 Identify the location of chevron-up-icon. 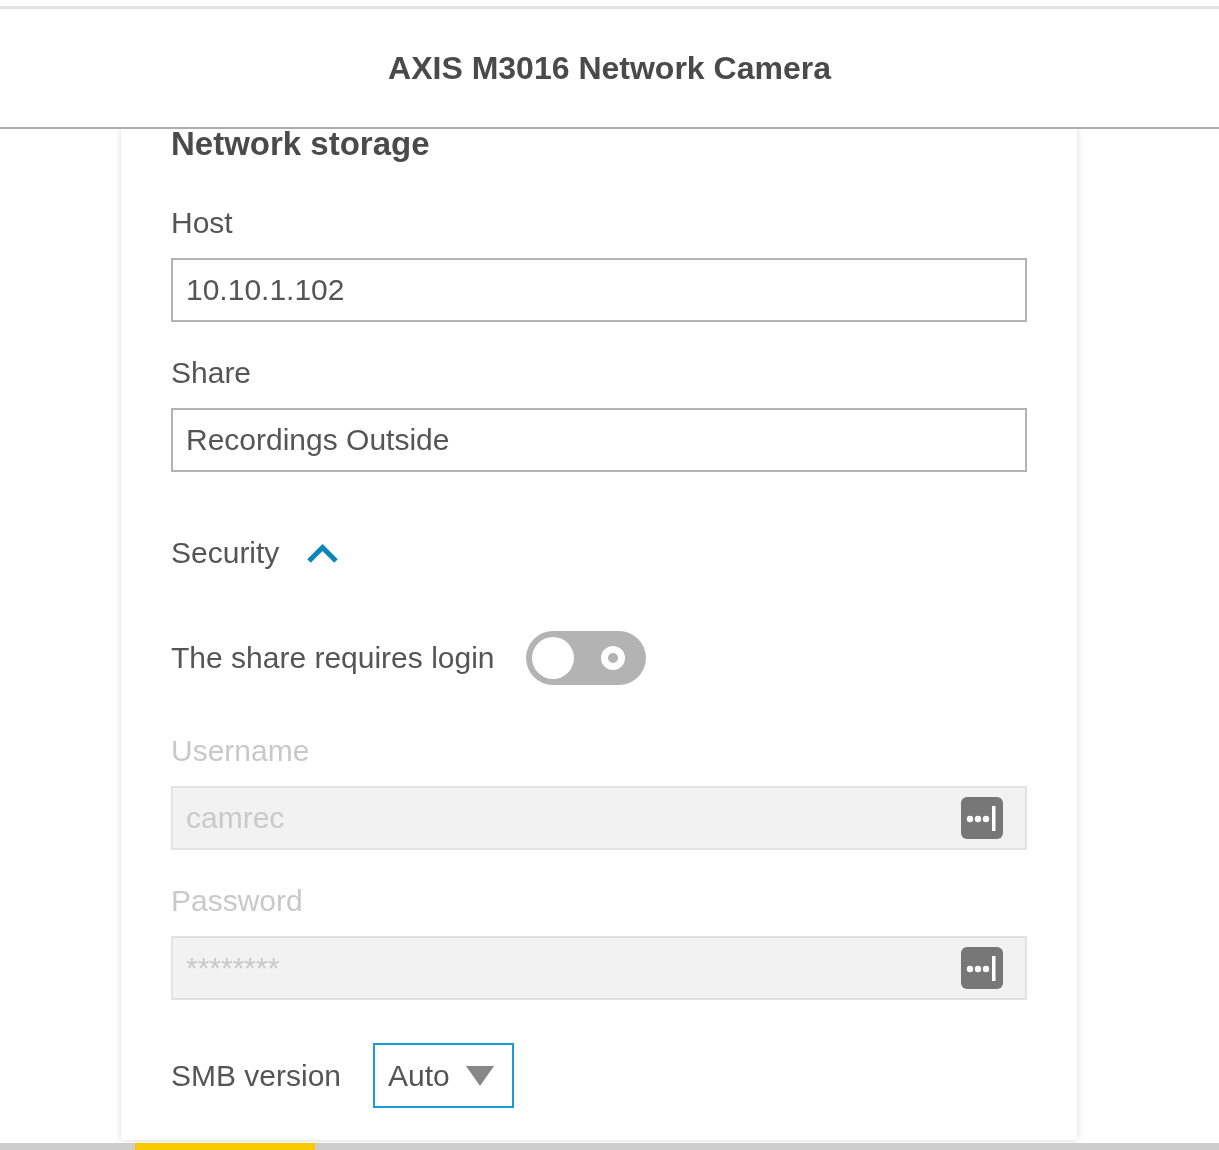
(323, 553).